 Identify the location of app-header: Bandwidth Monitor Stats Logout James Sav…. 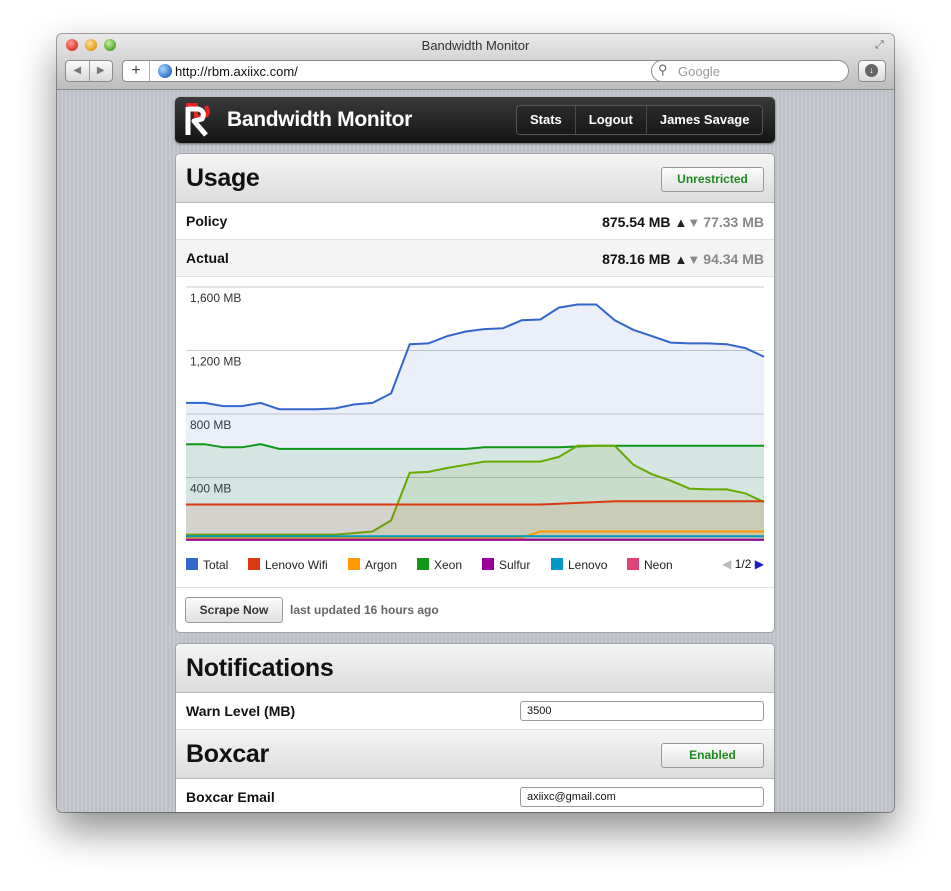
(475, 120).